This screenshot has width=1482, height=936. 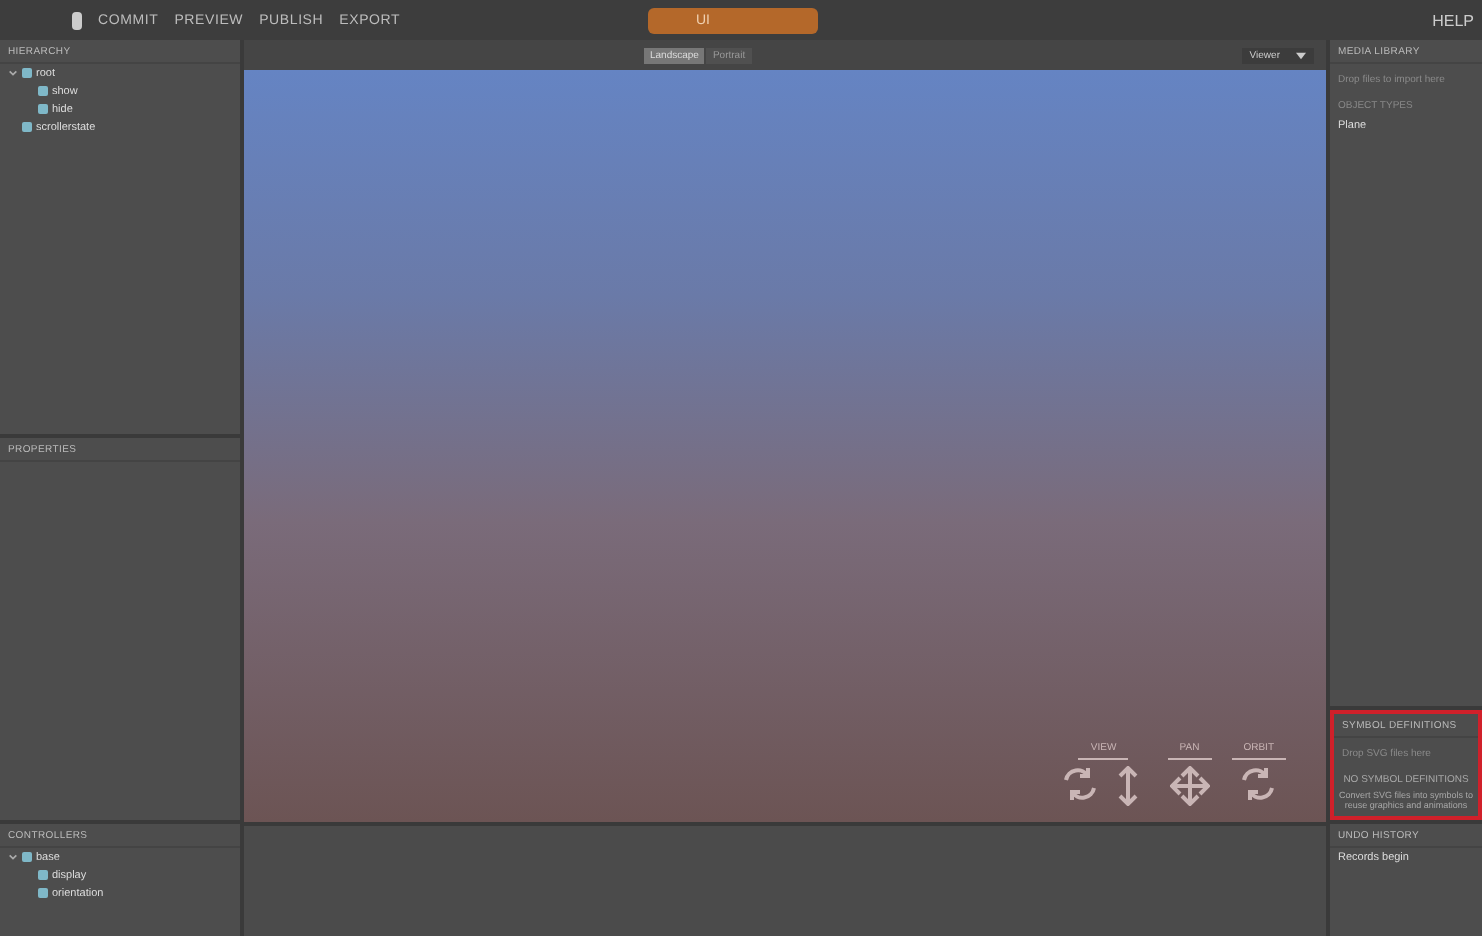 What do you see at coordinates (1453, 20) in the screenshot?
I see `help-link: HELP` at bounding box center [1453, 20].